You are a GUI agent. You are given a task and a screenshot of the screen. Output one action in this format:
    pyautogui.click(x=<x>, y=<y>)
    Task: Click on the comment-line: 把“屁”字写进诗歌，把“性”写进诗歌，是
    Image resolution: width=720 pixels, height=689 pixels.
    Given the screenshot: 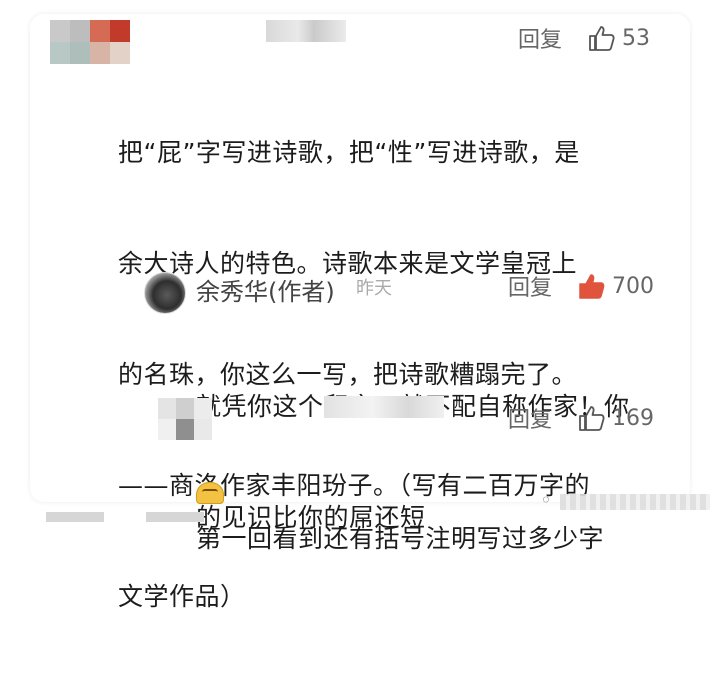 What is the action you would take?
    pyautogui.click(x=349, y=152)
    